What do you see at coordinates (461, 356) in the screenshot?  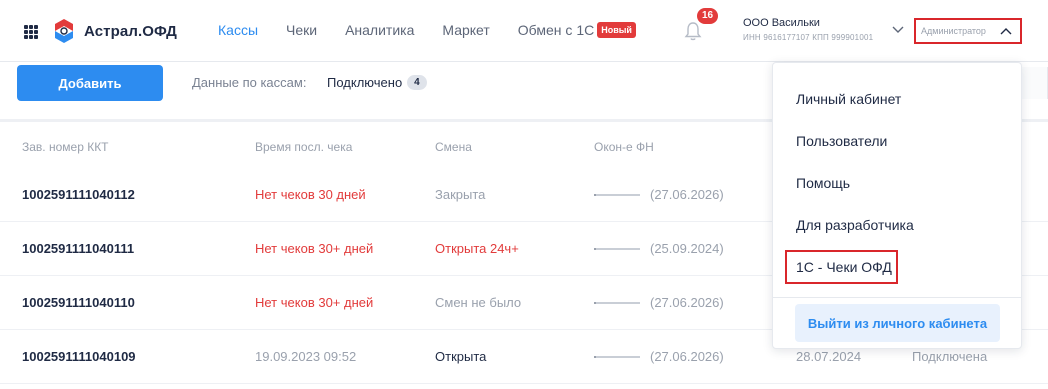 I see `shift-status: Открыта` at bounding box center [461, 356].